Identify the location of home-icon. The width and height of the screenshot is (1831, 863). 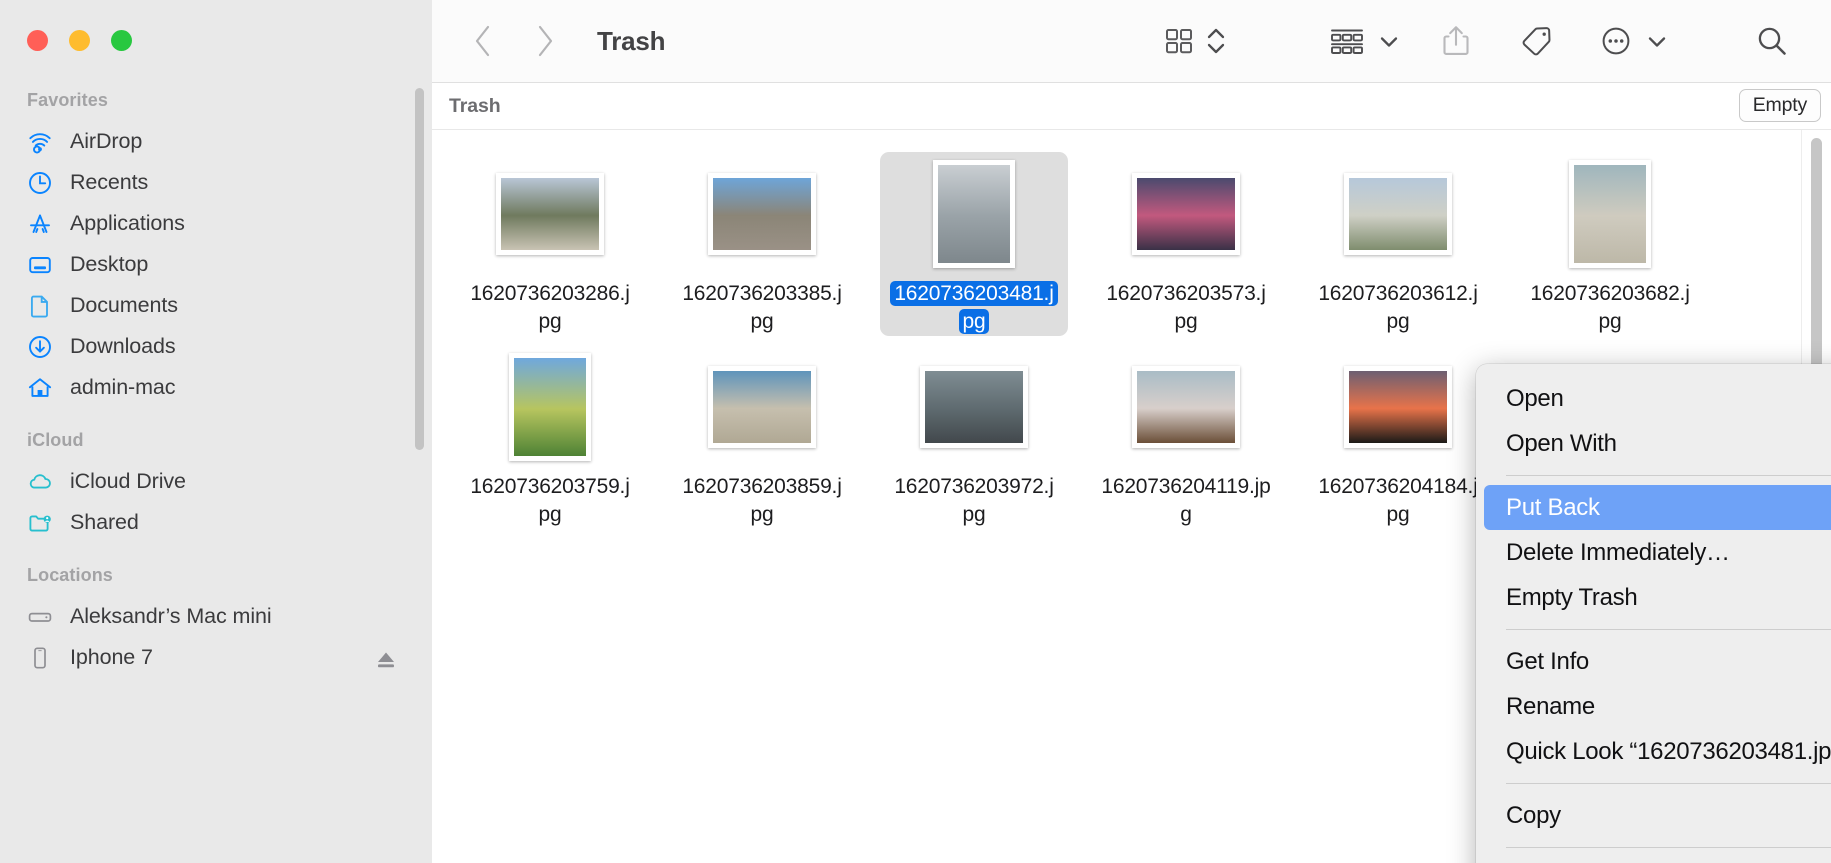
(40, 388).